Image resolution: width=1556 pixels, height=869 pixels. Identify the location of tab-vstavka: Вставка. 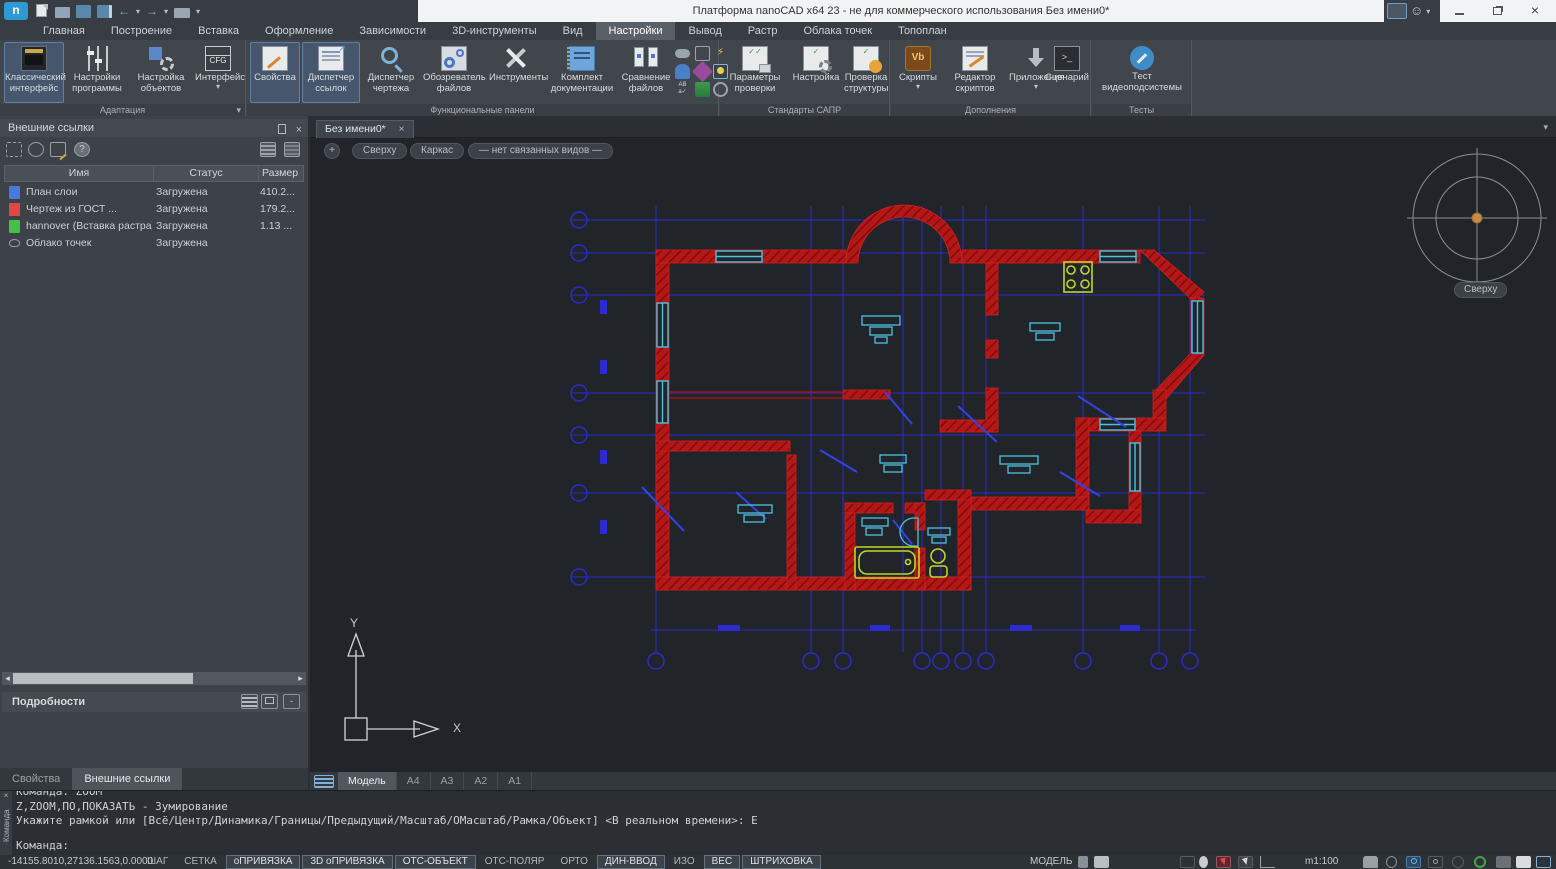
(218, 31).